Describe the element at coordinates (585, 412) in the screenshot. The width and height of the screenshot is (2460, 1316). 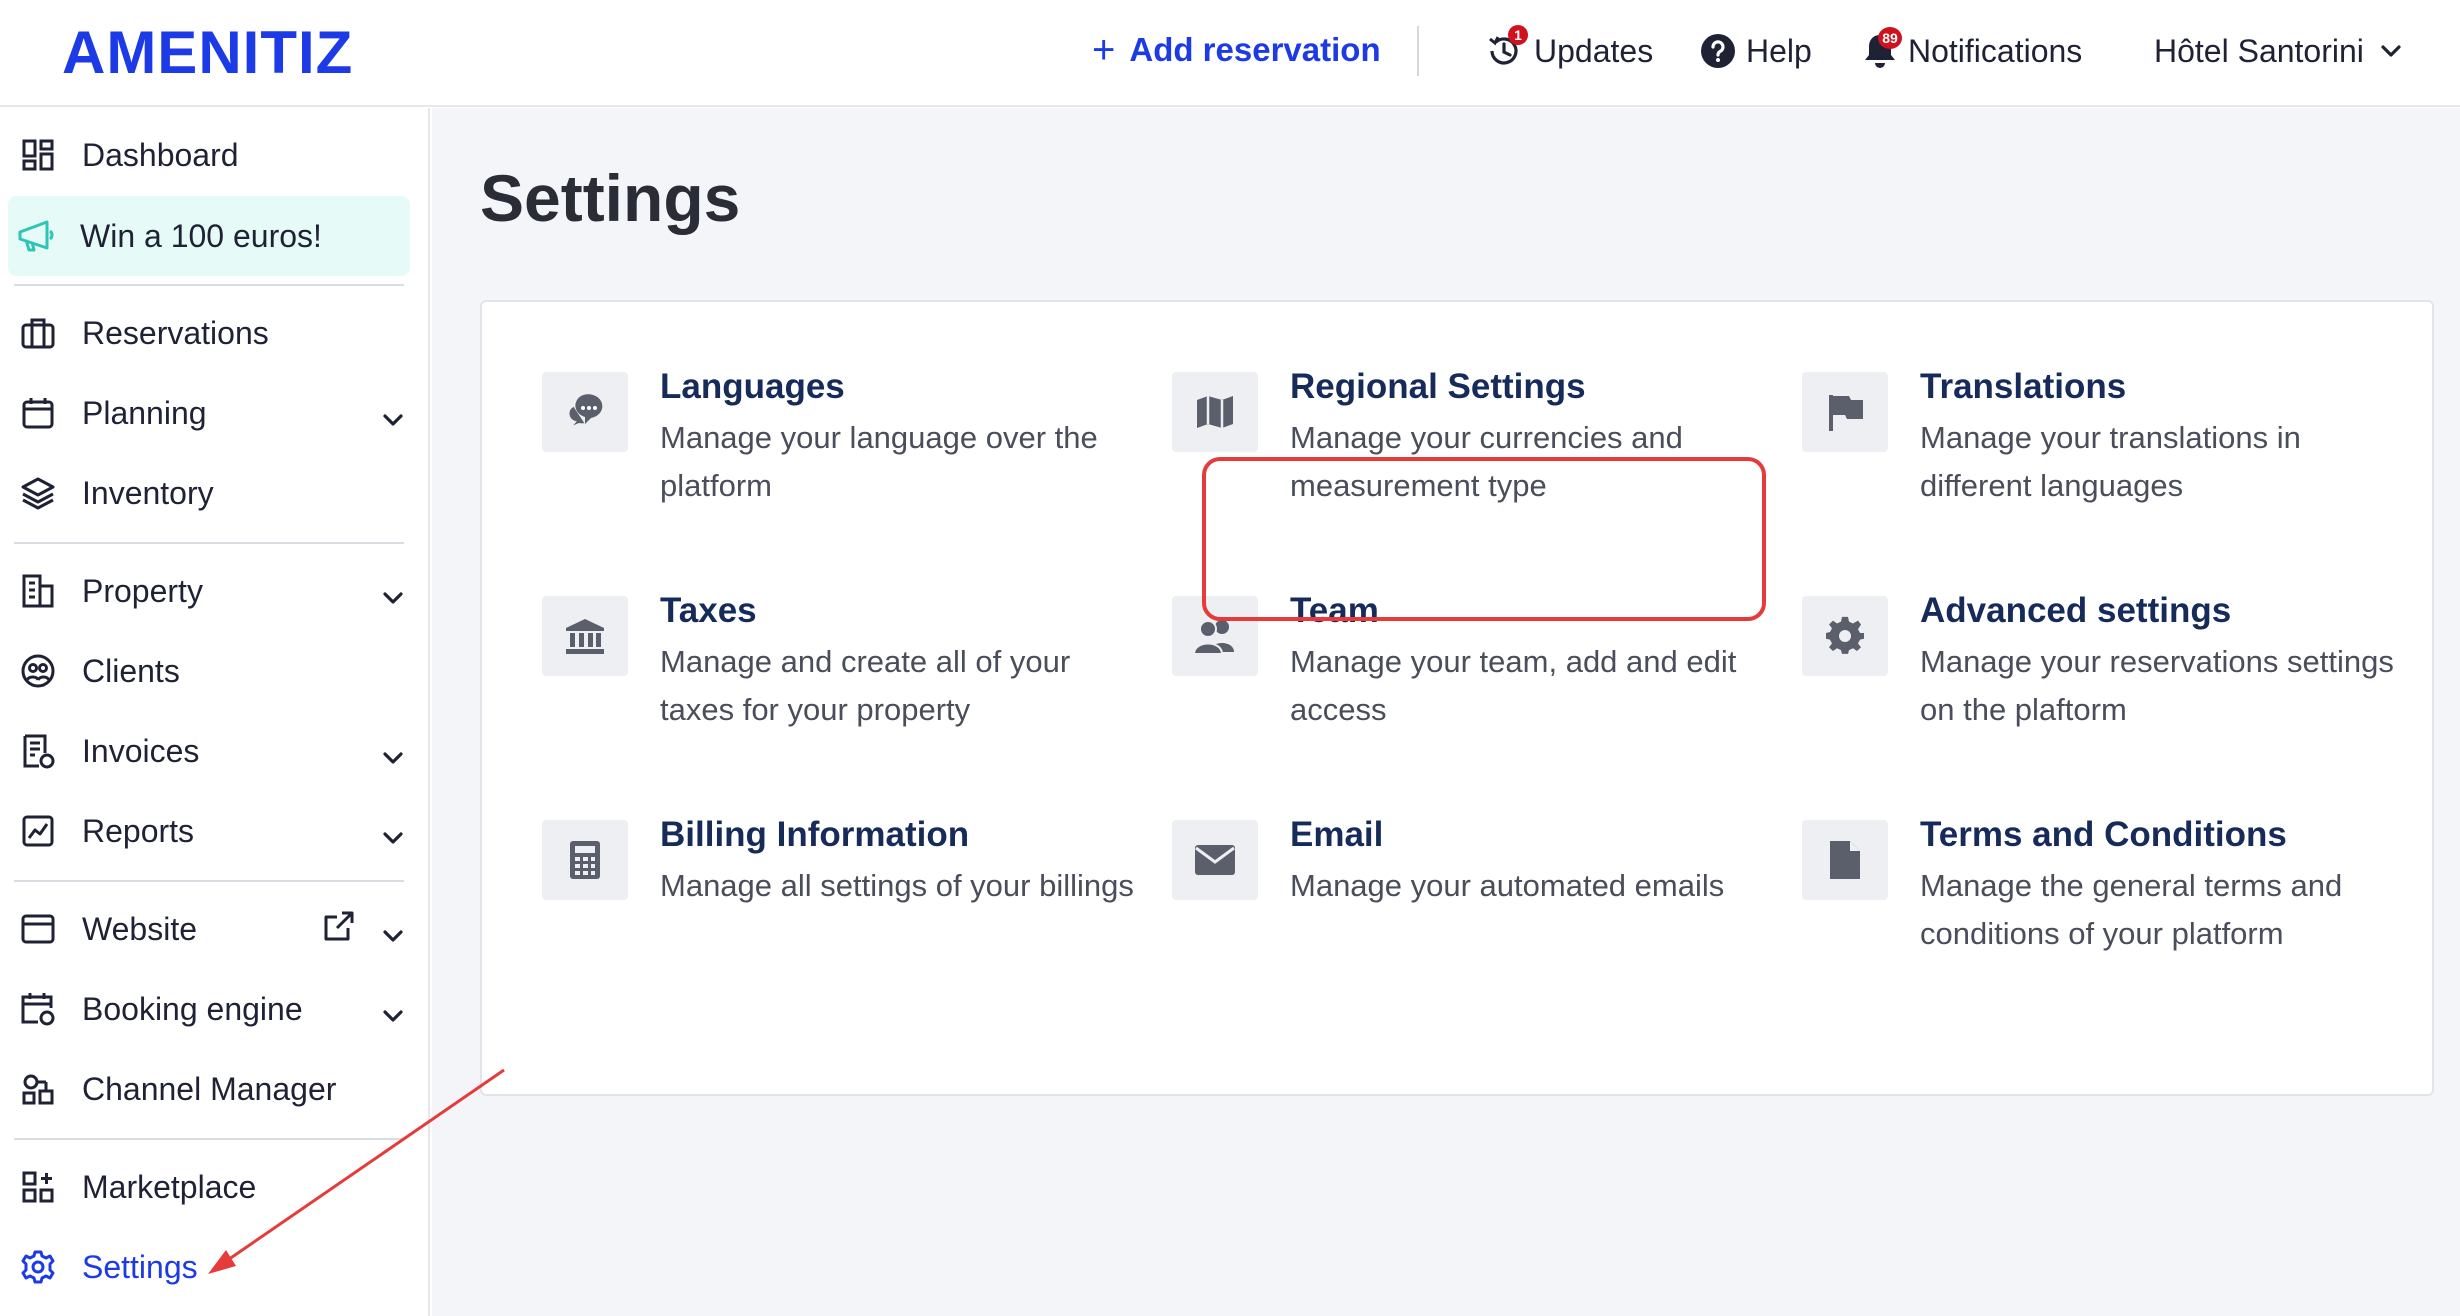
I see `chat-bubbles-icon` at that location.